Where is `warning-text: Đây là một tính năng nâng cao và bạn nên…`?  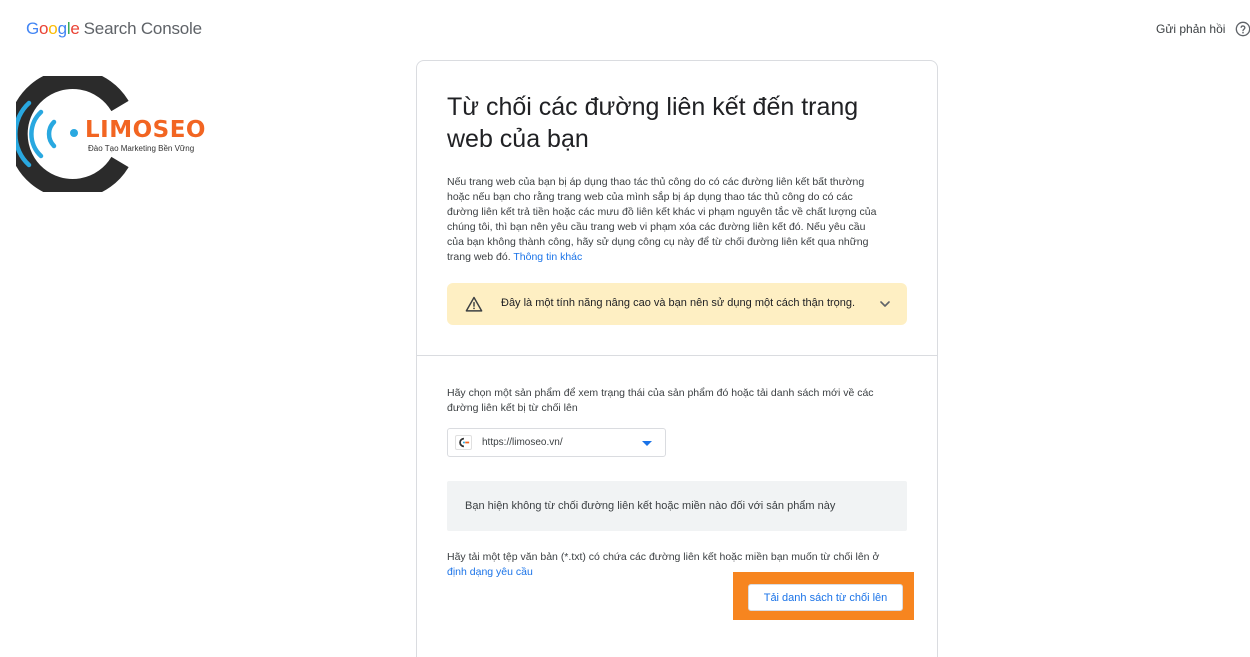 warning-text: Đây là một tính năng nâng cao và bạn nên… is located at coordinates (678, 303).